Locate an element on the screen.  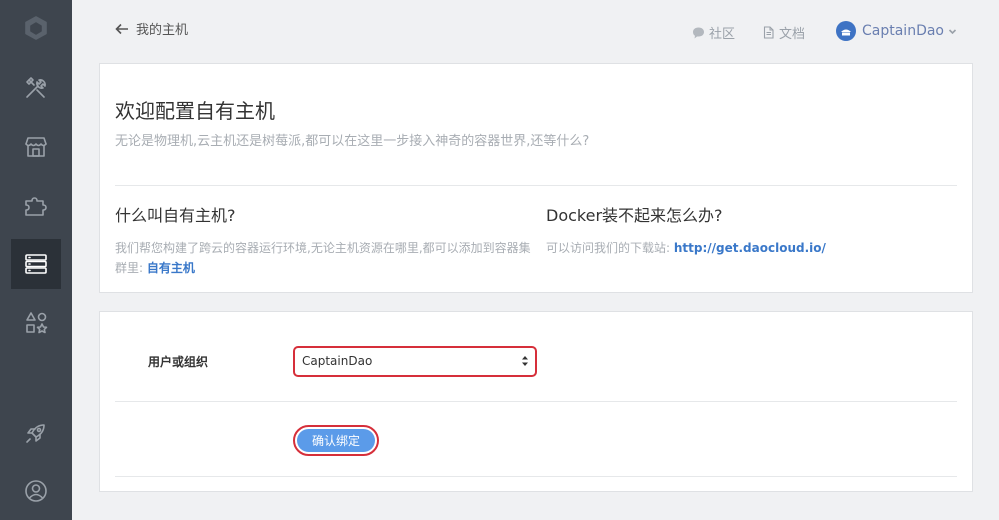
faq-body: 可以访问我们的下载站: http://get.daocloud.io/ is located at coordinates (756, 248).